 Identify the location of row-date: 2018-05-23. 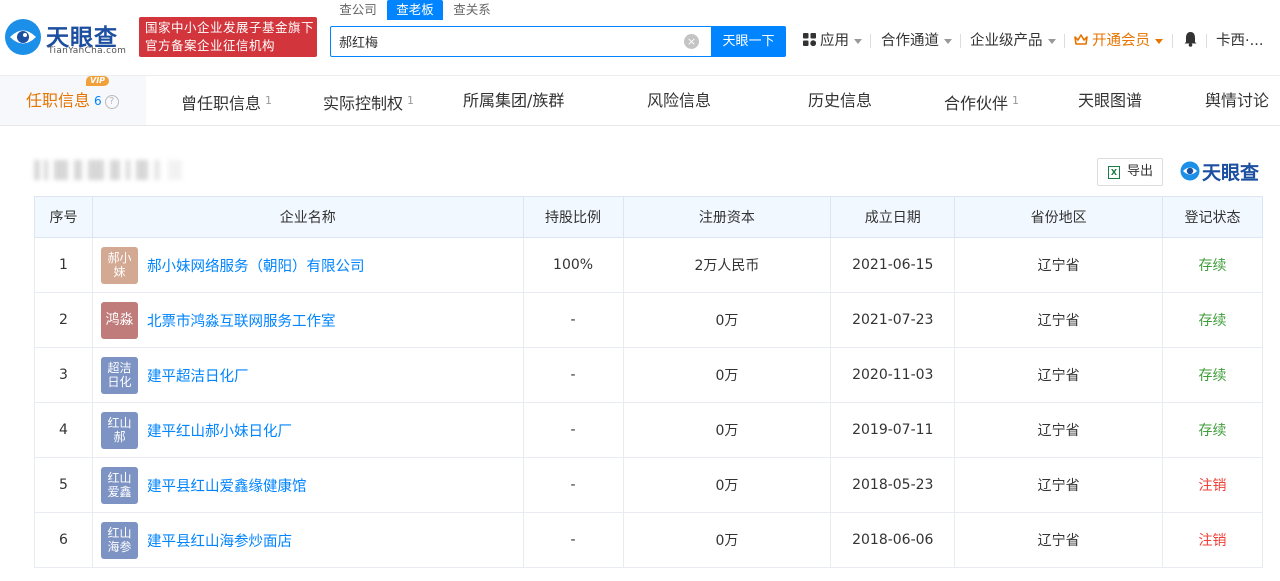
(893, 485).